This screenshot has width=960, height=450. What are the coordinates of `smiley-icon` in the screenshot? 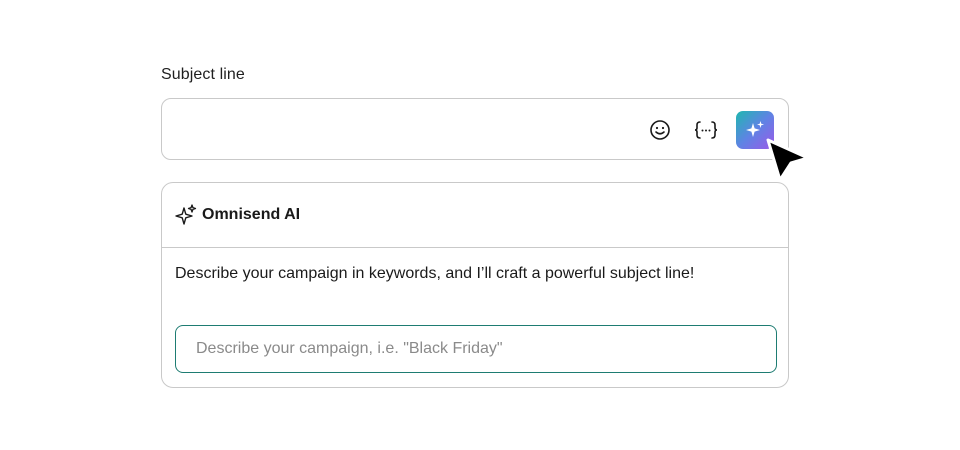 It's located at (660, 130).